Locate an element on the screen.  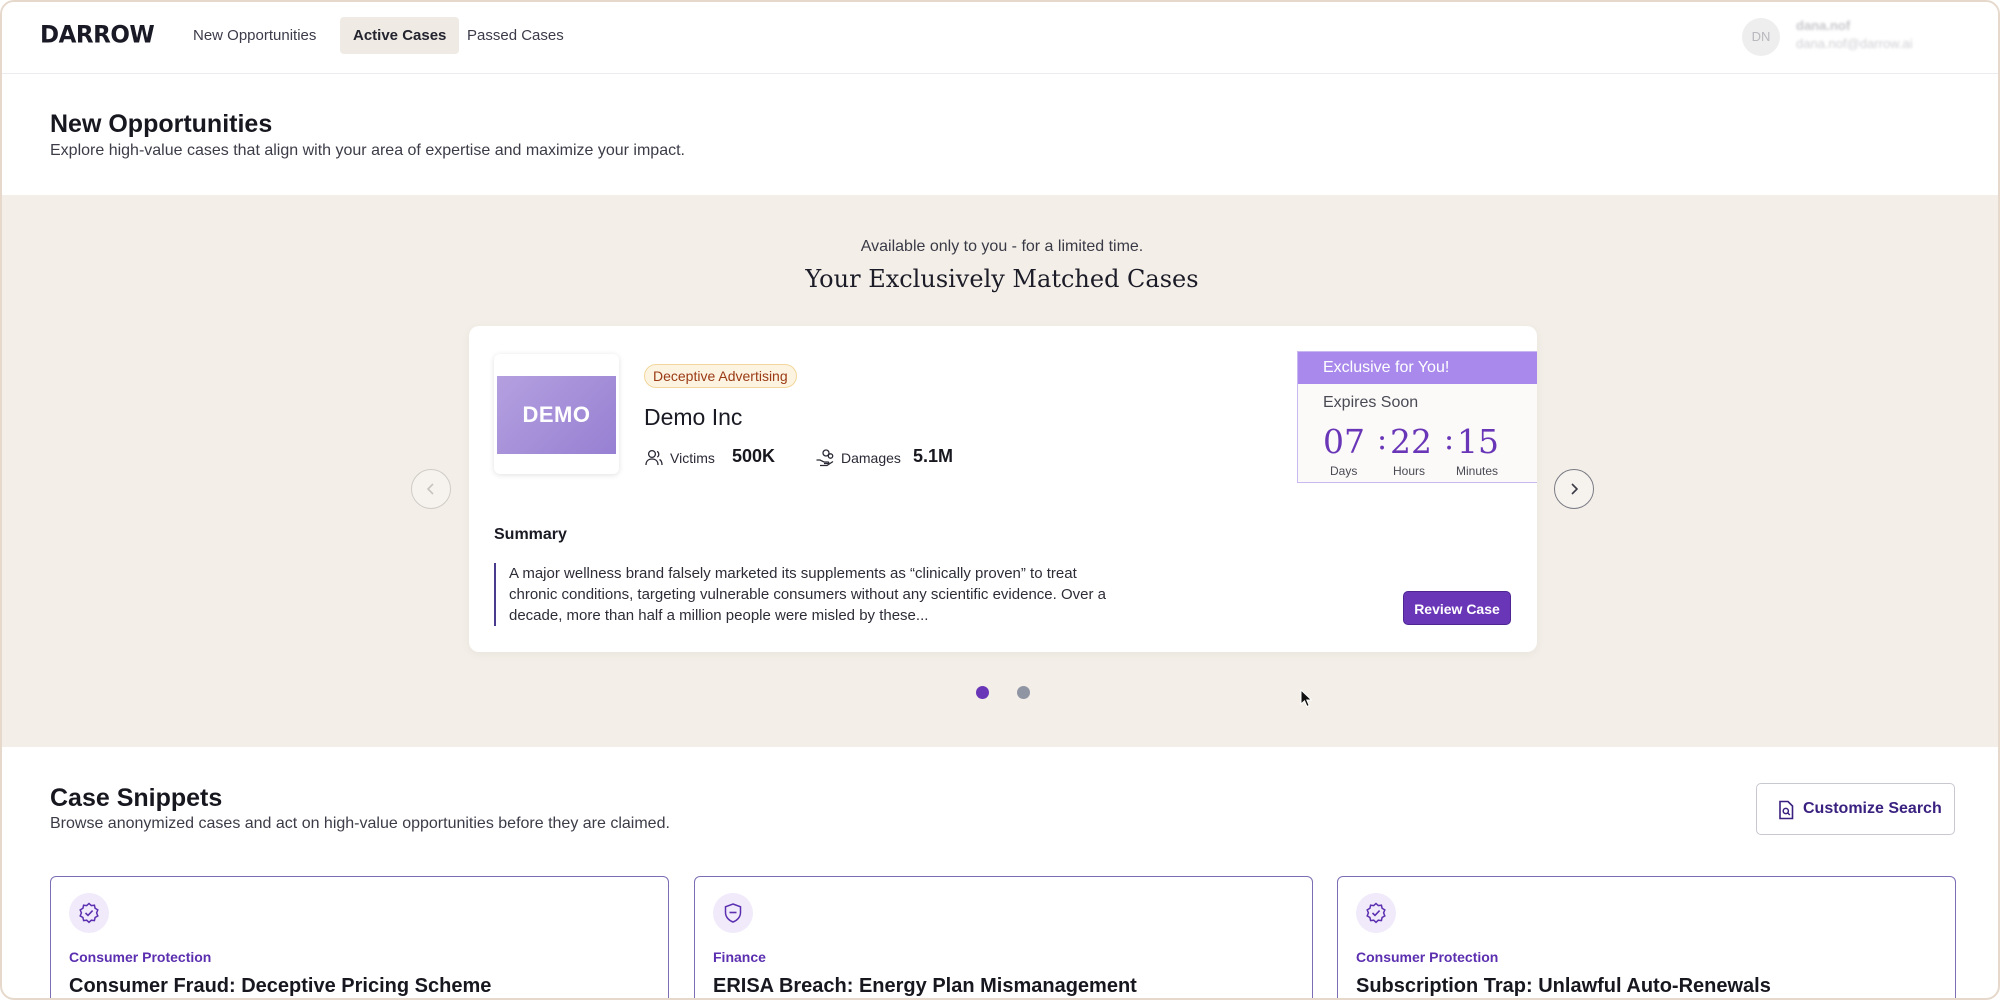
countdown-hours: 22 is located at coordinates (1411, 441).